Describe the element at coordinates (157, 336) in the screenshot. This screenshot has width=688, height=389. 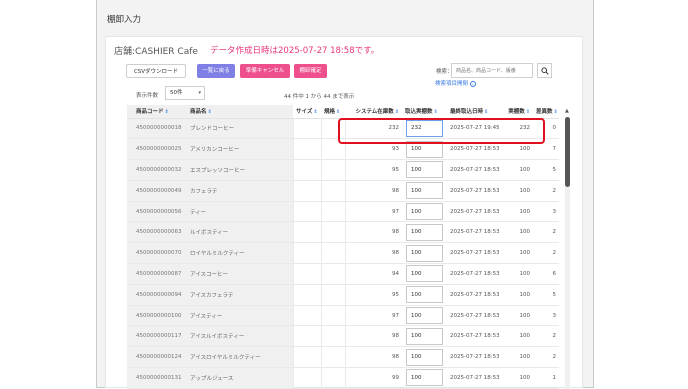
I see `product-code-cell: 4500000000117` at that location.